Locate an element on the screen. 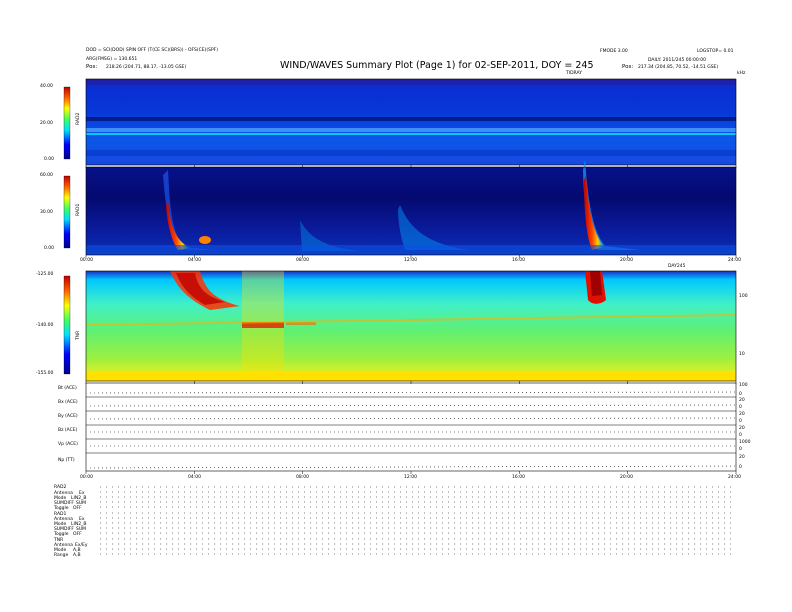  bx-label: Bx (ACE) is located at coordinates (68, 402).